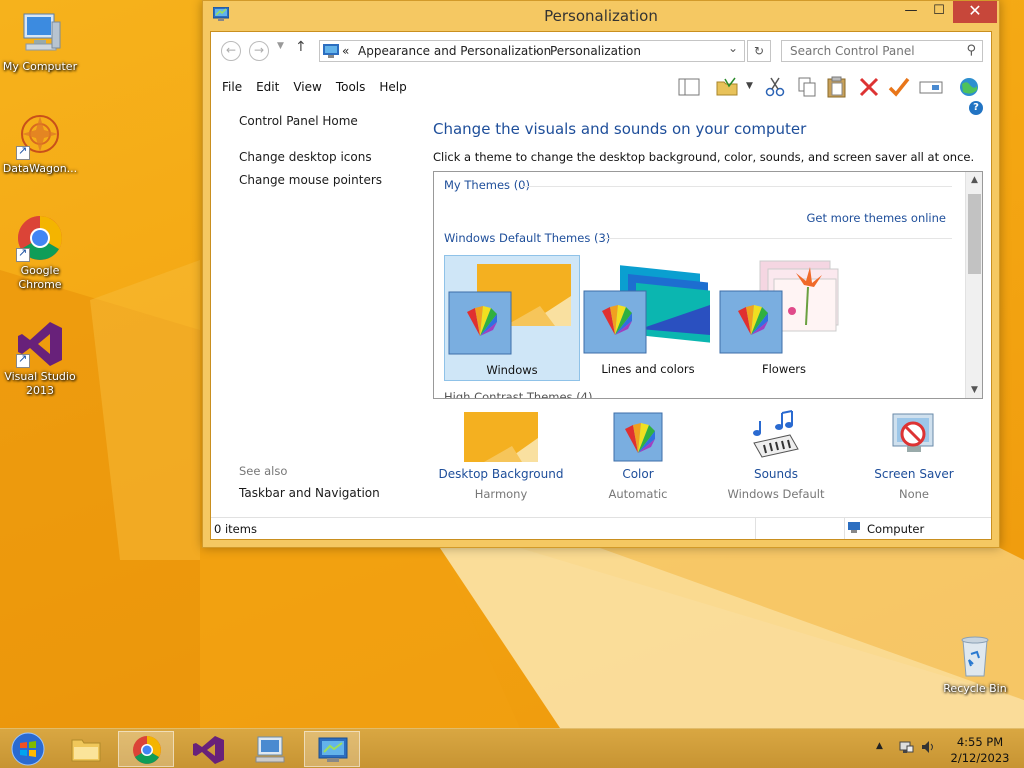 The height and width of the screenshot is (768, 1024). I want to click on desktop-icon-label: Visual Studio 2013, so click(40, 383).